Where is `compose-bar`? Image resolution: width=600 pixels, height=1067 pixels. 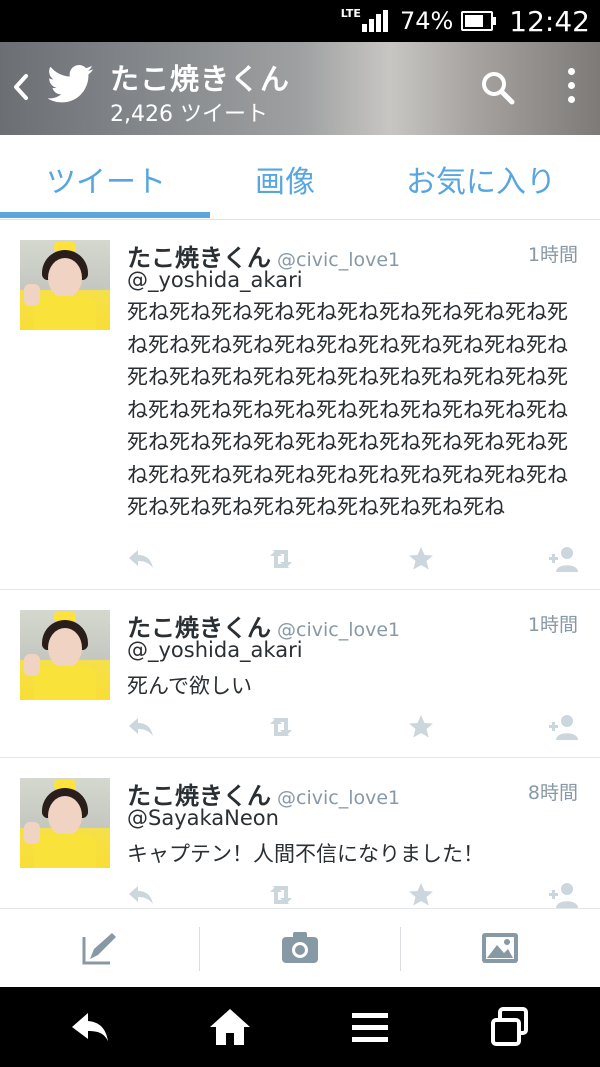
compose-bar is located at coordinates (300, 947).